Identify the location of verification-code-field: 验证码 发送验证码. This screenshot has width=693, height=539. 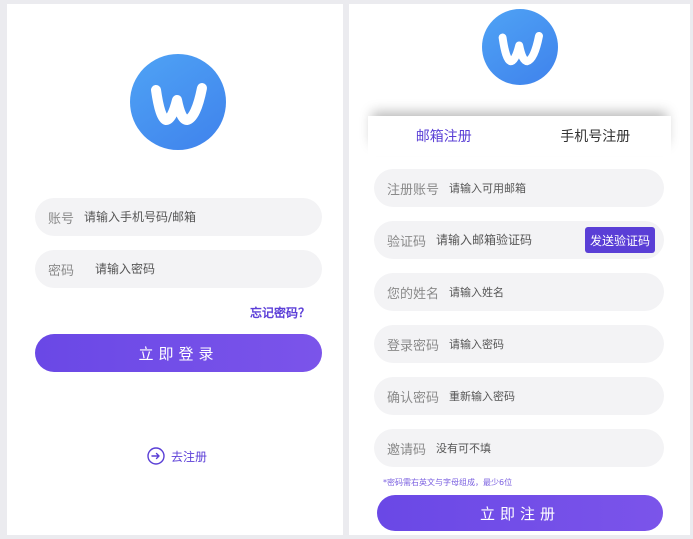
(519, 240).